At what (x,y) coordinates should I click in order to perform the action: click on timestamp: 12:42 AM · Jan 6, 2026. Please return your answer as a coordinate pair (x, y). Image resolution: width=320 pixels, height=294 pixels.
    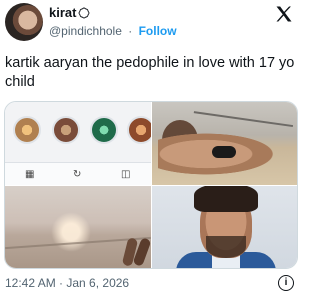
    Looking at the image, I should click on (67, 283).